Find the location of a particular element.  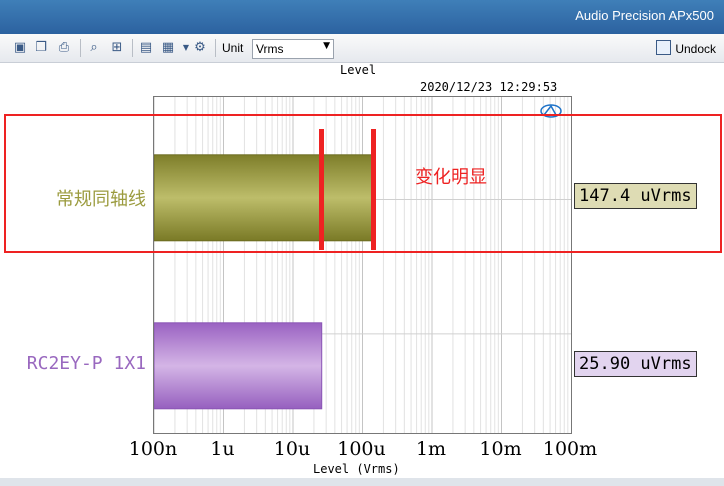

x-tick-label: 100n is located at coordinates (153, 449).